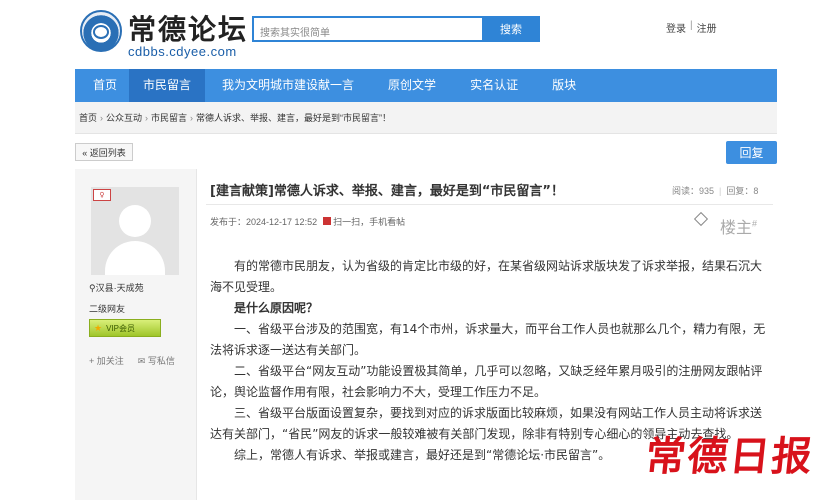 Image resolution: width=828 pixels, height=500 pixels. Describe the element at coordinates (686, 191) in the screenshot. I see `views-label: 阅读：` at that location.